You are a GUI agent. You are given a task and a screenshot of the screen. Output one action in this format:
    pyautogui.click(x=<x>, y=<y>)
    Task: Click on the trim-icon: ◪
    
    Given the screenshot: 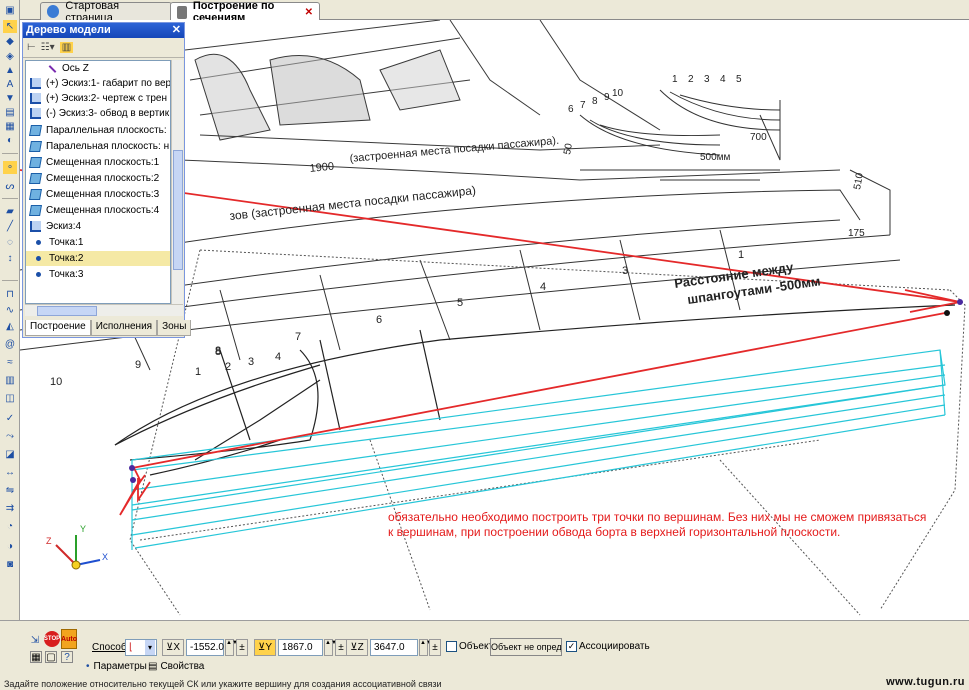 What is the action you would take?
    pyautogui.click(x=10, y=454)
    